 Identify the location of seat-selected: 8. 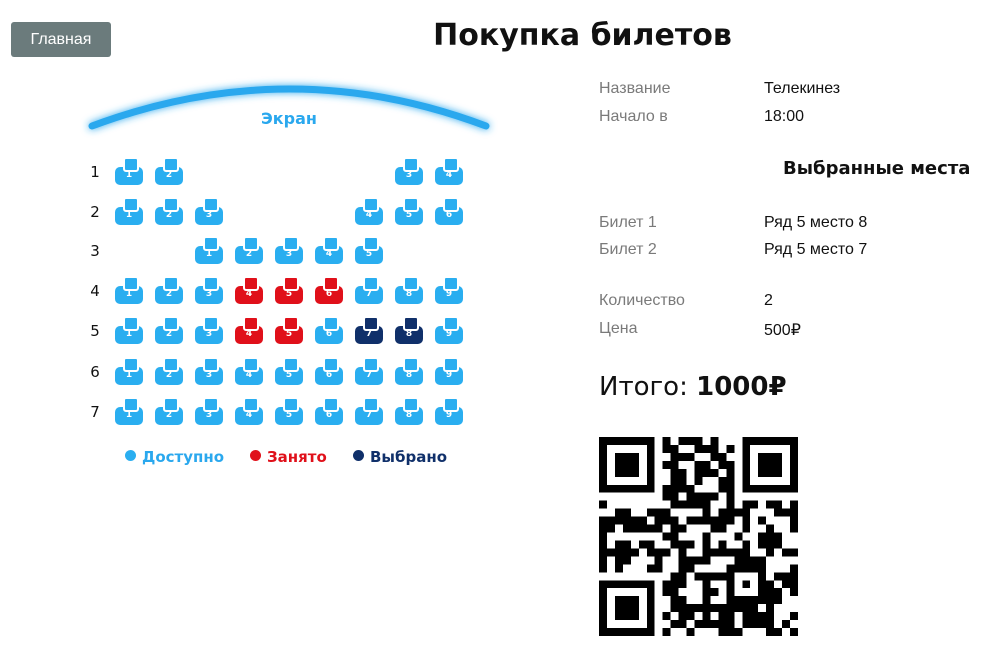
(409, 330).